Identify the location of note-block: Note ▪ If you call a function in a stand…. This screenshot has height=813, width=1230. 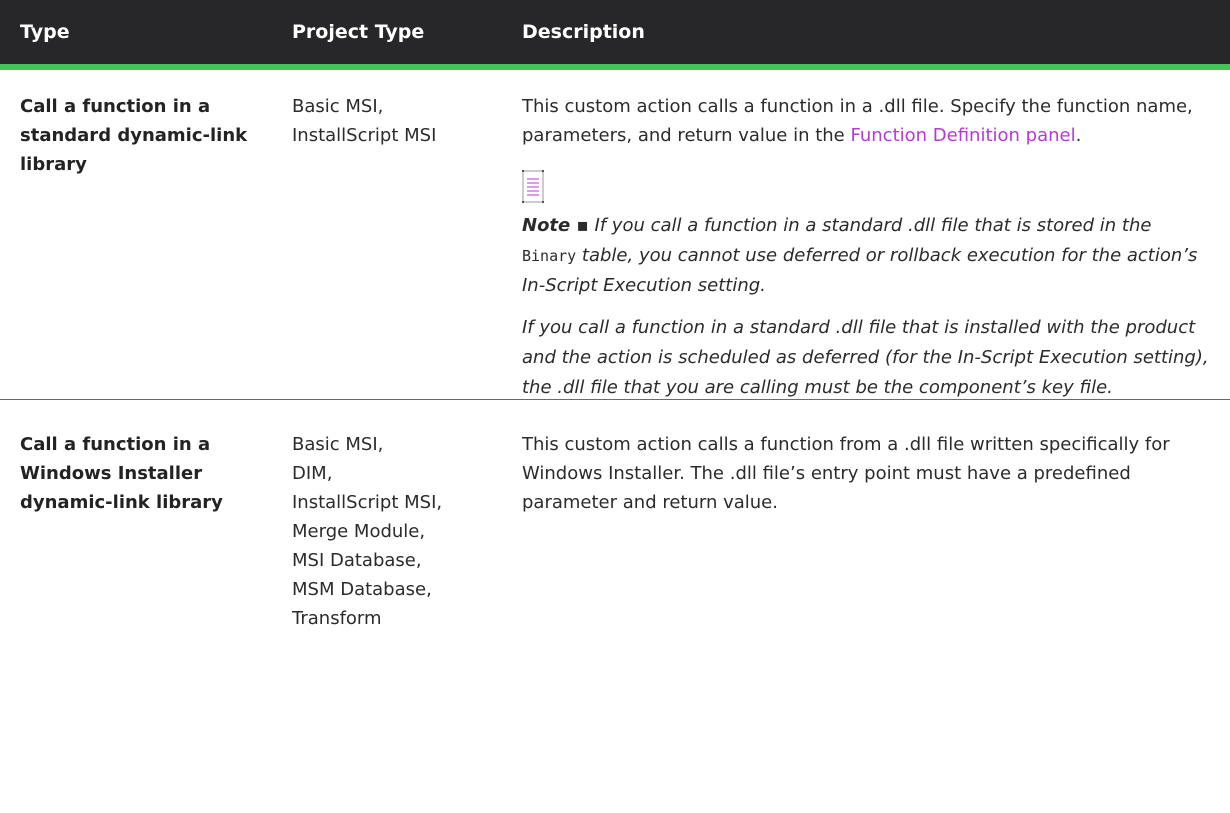
(866, 307).